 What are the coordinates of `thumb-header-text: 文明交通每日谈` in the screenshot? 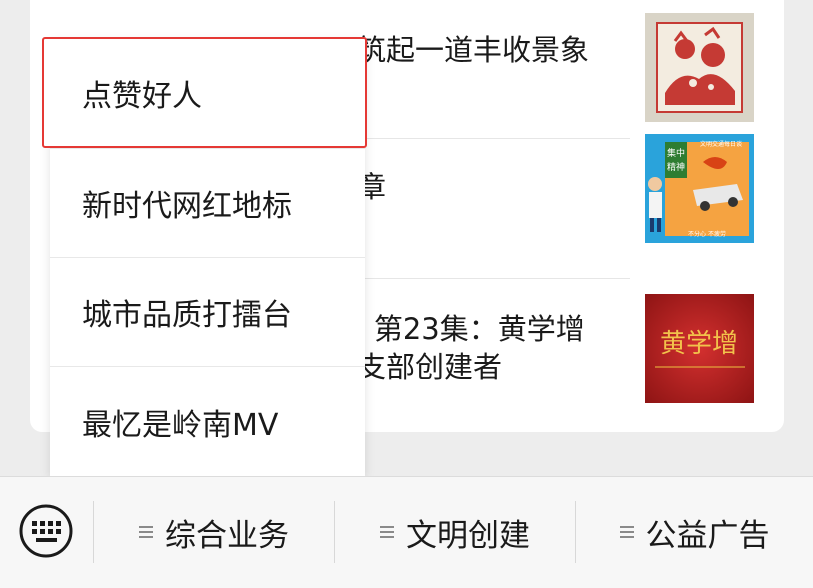 It's located at (721, 144).